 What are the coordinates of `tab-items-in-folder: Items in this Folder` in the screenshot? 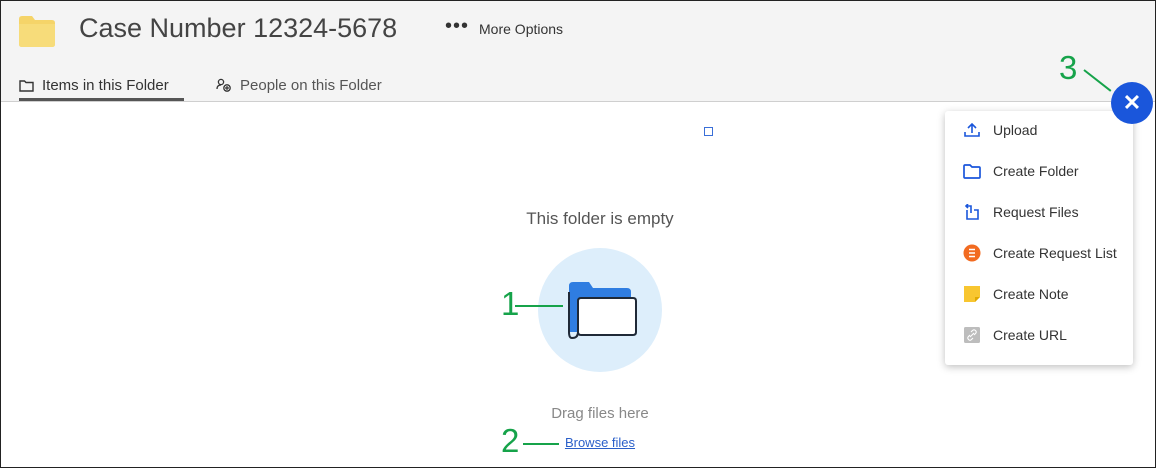 It's located at (94, 85).